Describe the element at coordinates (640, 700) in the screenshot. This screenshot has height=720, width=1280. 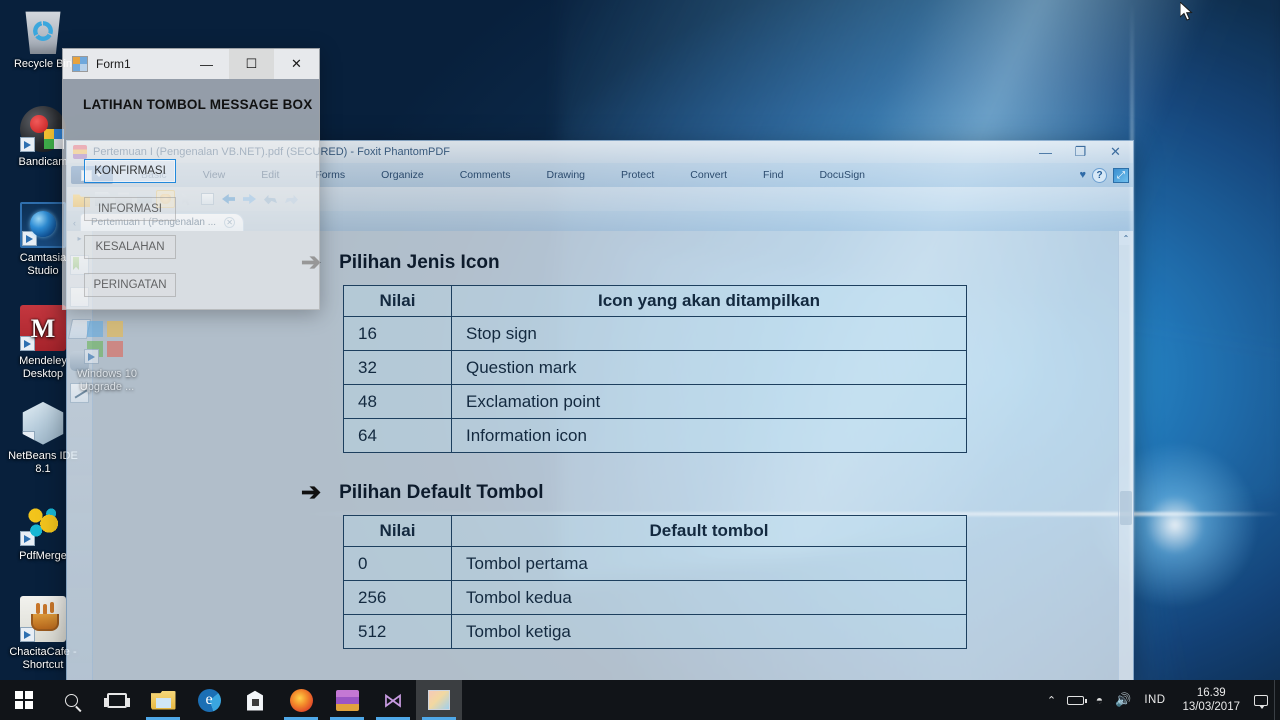
I see `taskbar: ⌃ ◓ 🔊 IND 16.39 13/03/2017` at that location.